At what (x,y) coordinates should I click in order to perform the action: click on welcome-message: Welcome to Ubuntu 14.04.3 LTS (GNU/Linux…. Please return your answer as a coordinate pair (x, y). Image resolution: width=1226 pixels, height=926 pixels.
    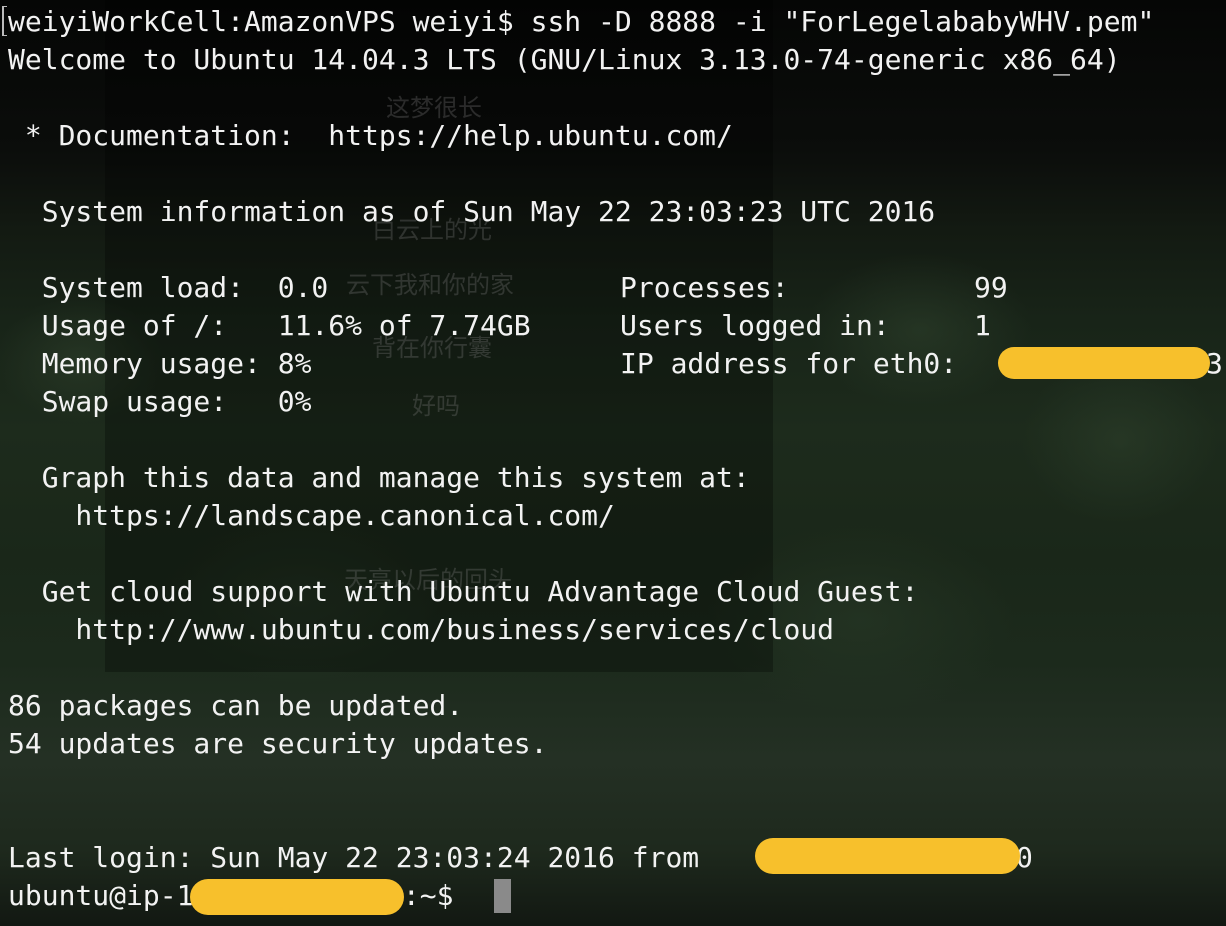
    Looking at the image, I should click on (564, 59).